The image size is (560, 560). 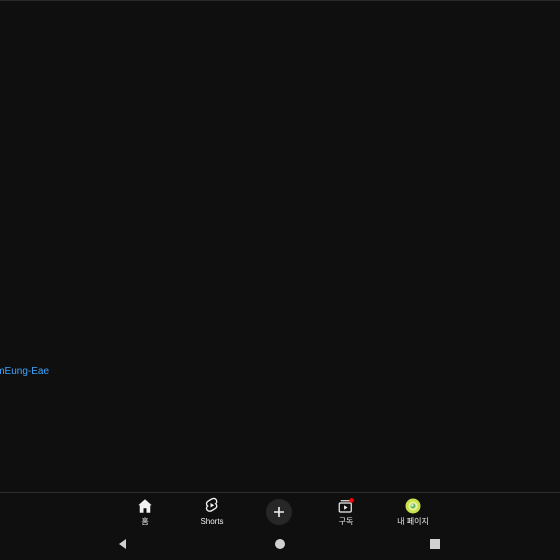 I want to click on nav-shorts: Shorts, so click(x=212, y=512).